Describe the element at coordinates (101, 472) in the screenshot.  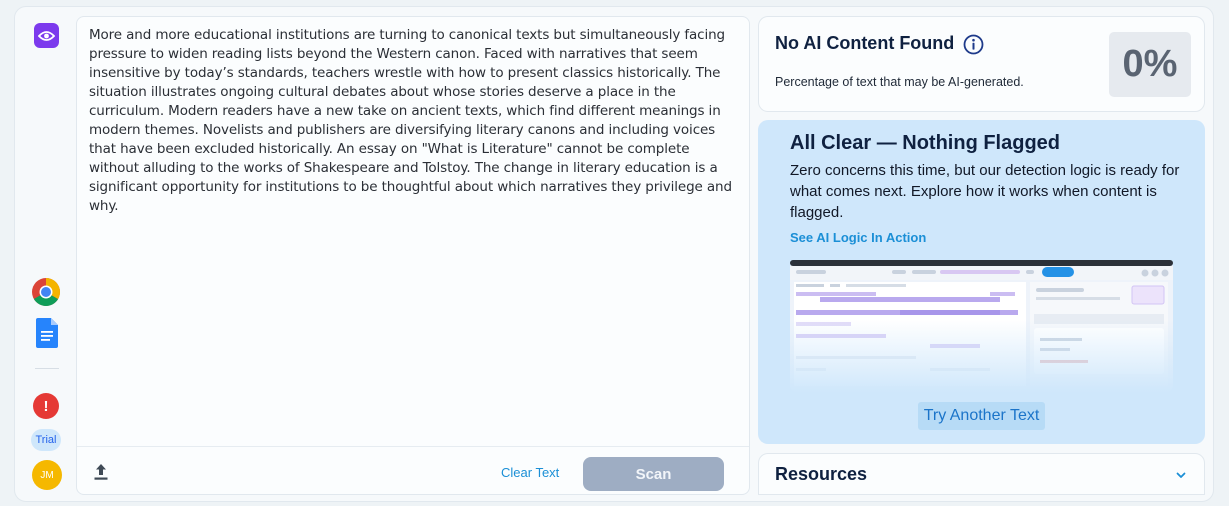
I see `upload-icon` at that location.